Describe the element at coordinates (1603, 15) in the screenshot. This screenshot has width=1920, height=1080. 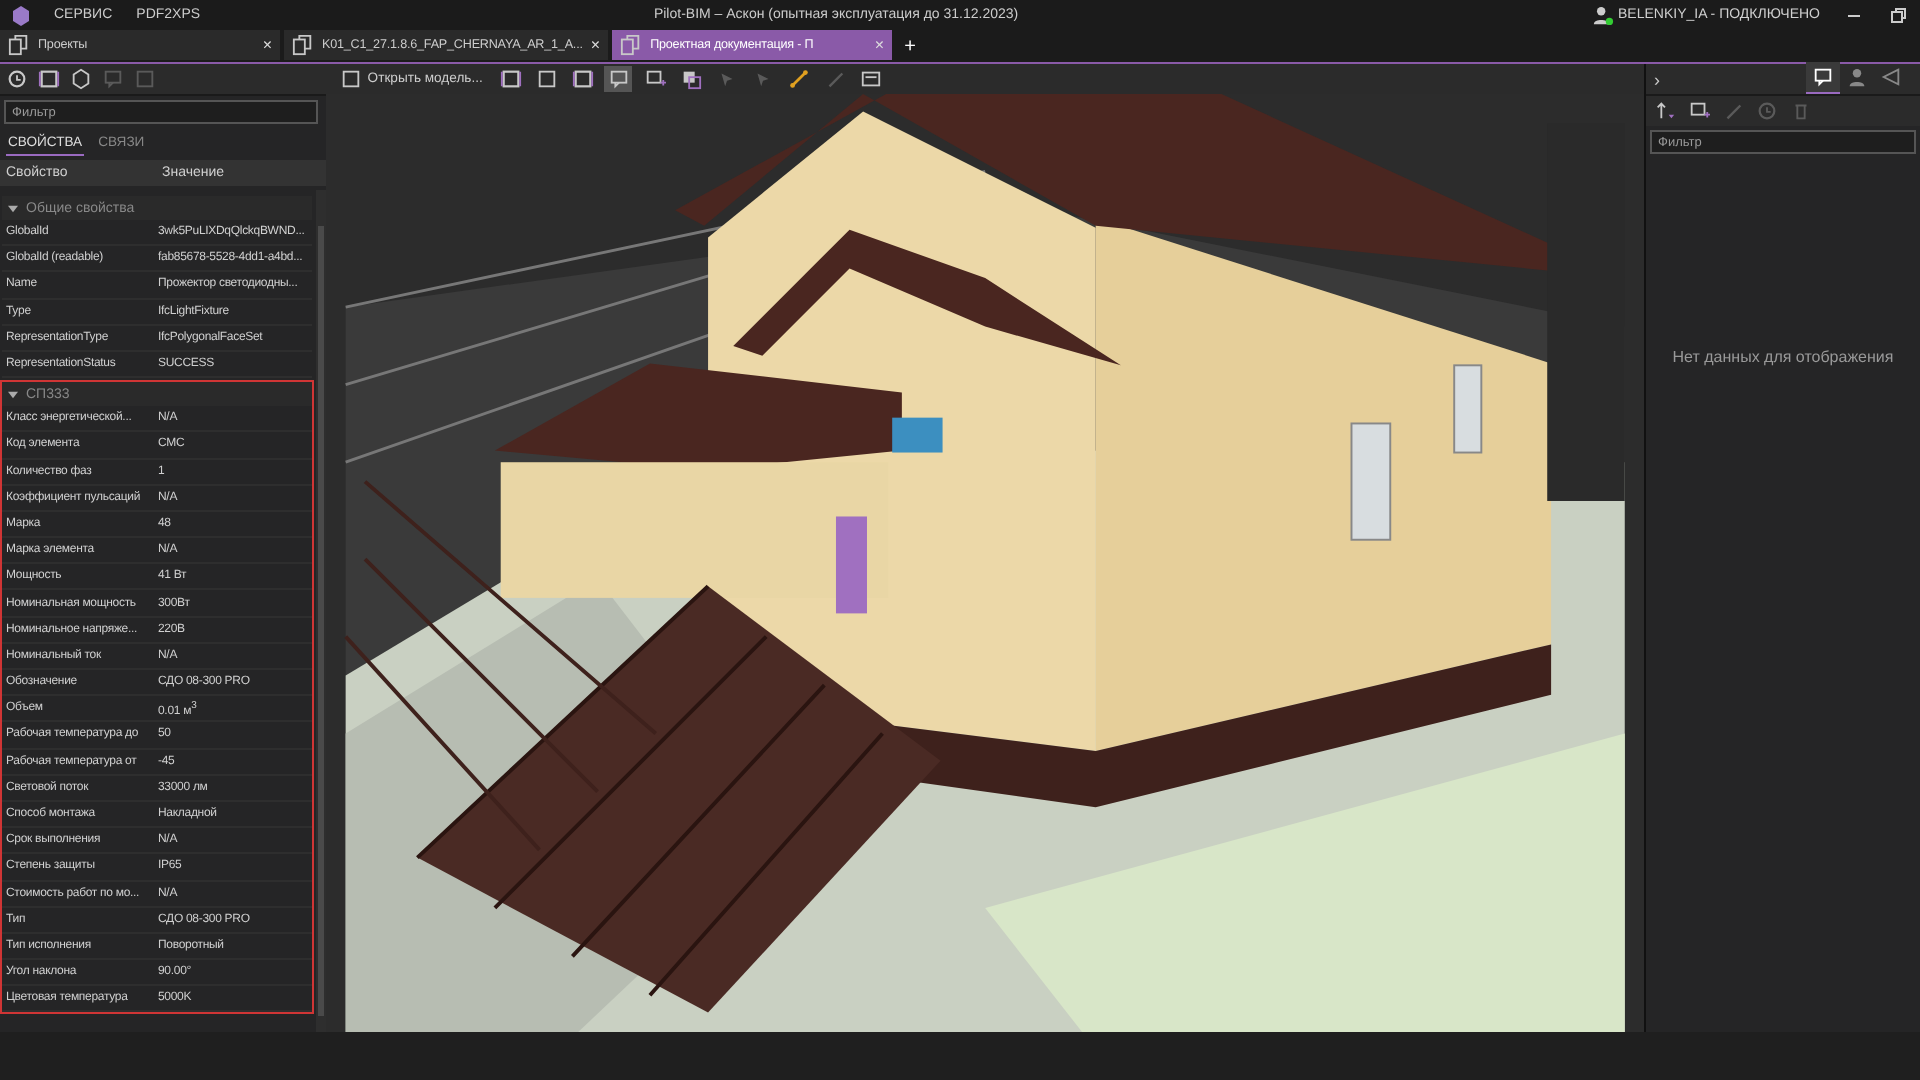
I see `user-status-icon` at that location.